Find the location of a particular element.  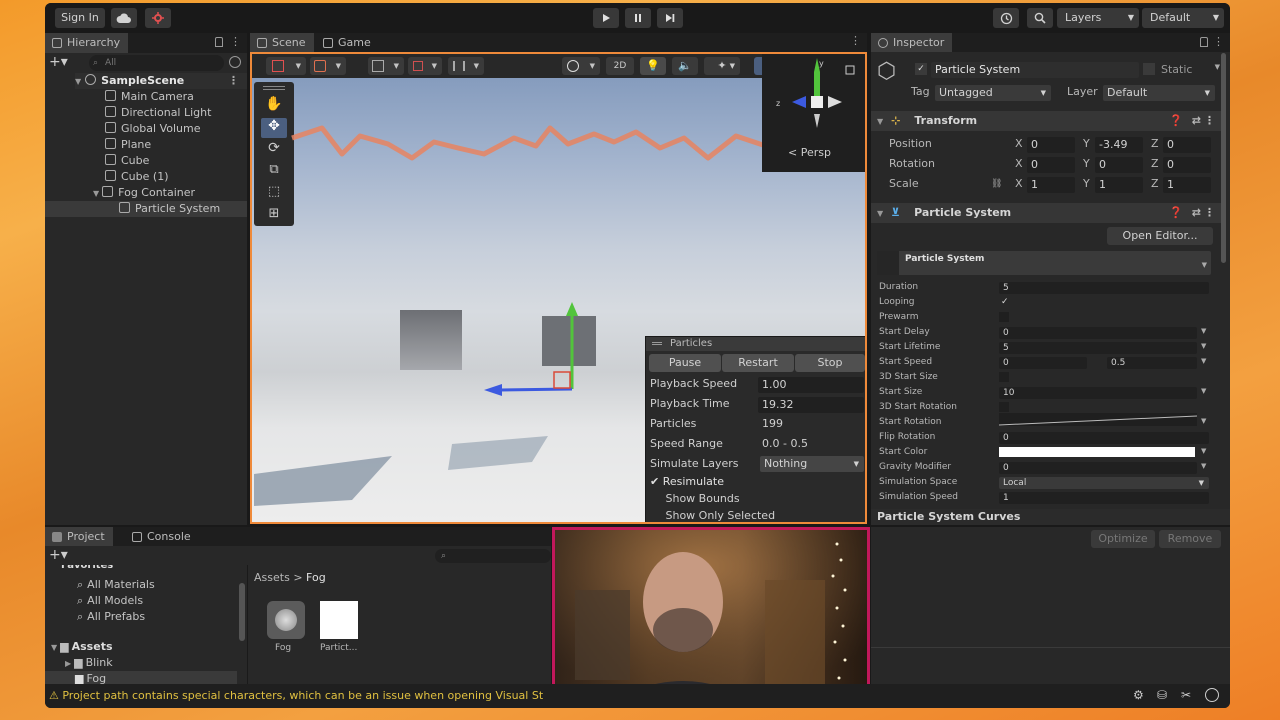

tag-dropdown: Untagged ▼ is located at coordinates (993, 93).